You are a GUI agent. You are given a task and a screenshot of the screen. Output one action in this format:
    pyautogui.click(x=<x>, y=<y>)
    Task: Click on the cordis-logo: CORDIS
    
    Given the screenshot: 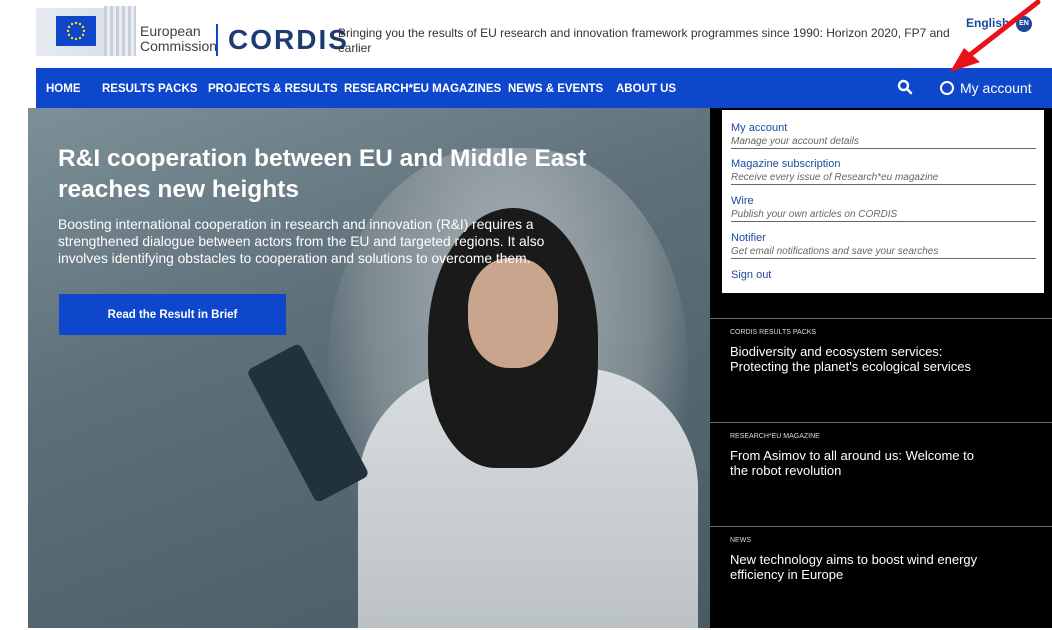 What is the action you would take?
    pyautogui.click(x=282, y=40)
    